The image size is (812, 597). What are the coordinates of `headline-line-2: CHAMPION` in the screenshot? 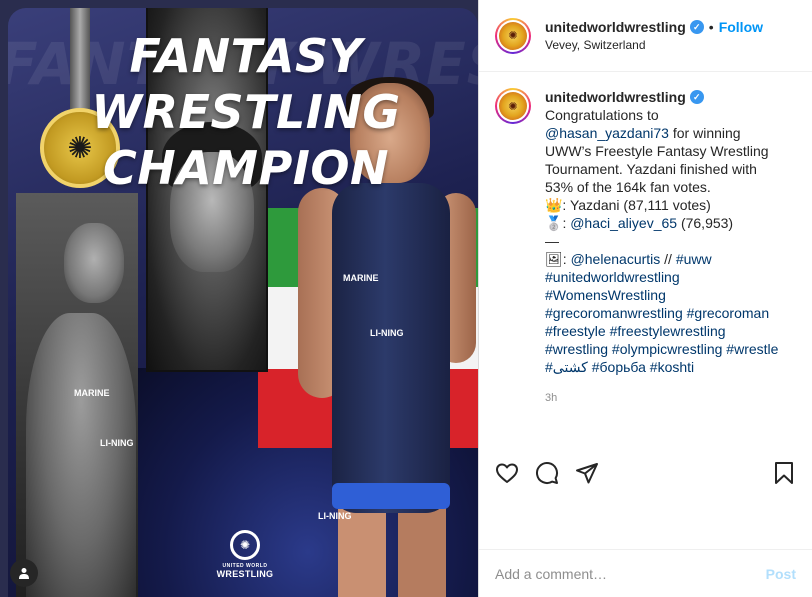 It's located at (246, 168).